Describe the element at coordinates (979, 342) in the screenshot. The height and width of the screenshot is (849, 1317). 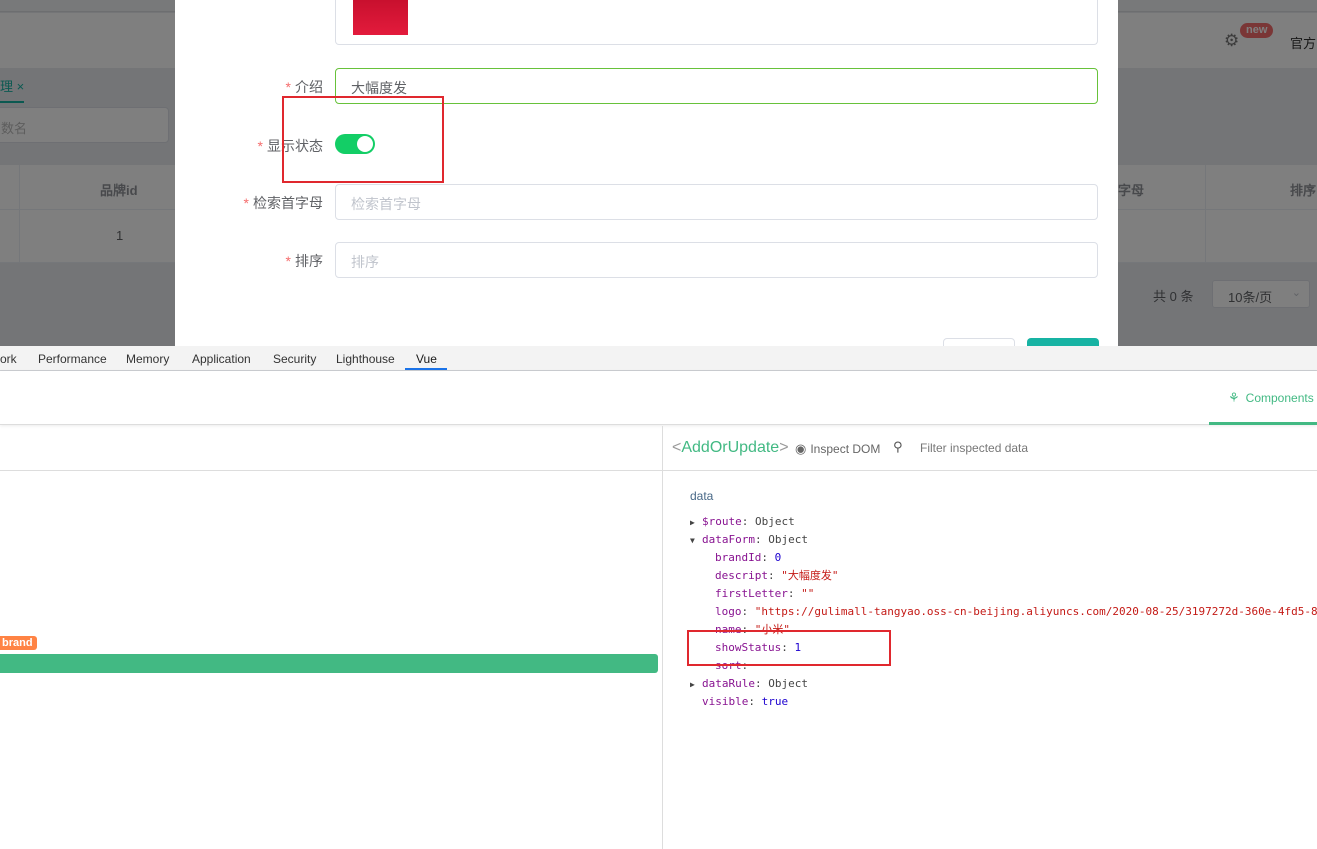
I see `cancel-button` at that location.